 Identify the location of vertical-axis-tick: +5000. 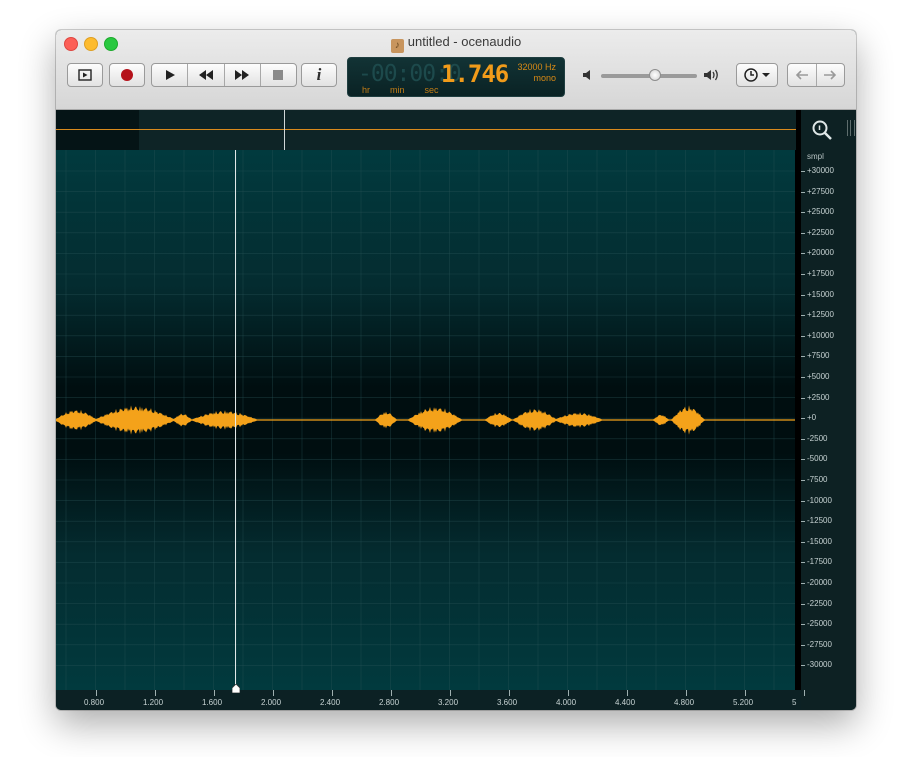
(828, 377).